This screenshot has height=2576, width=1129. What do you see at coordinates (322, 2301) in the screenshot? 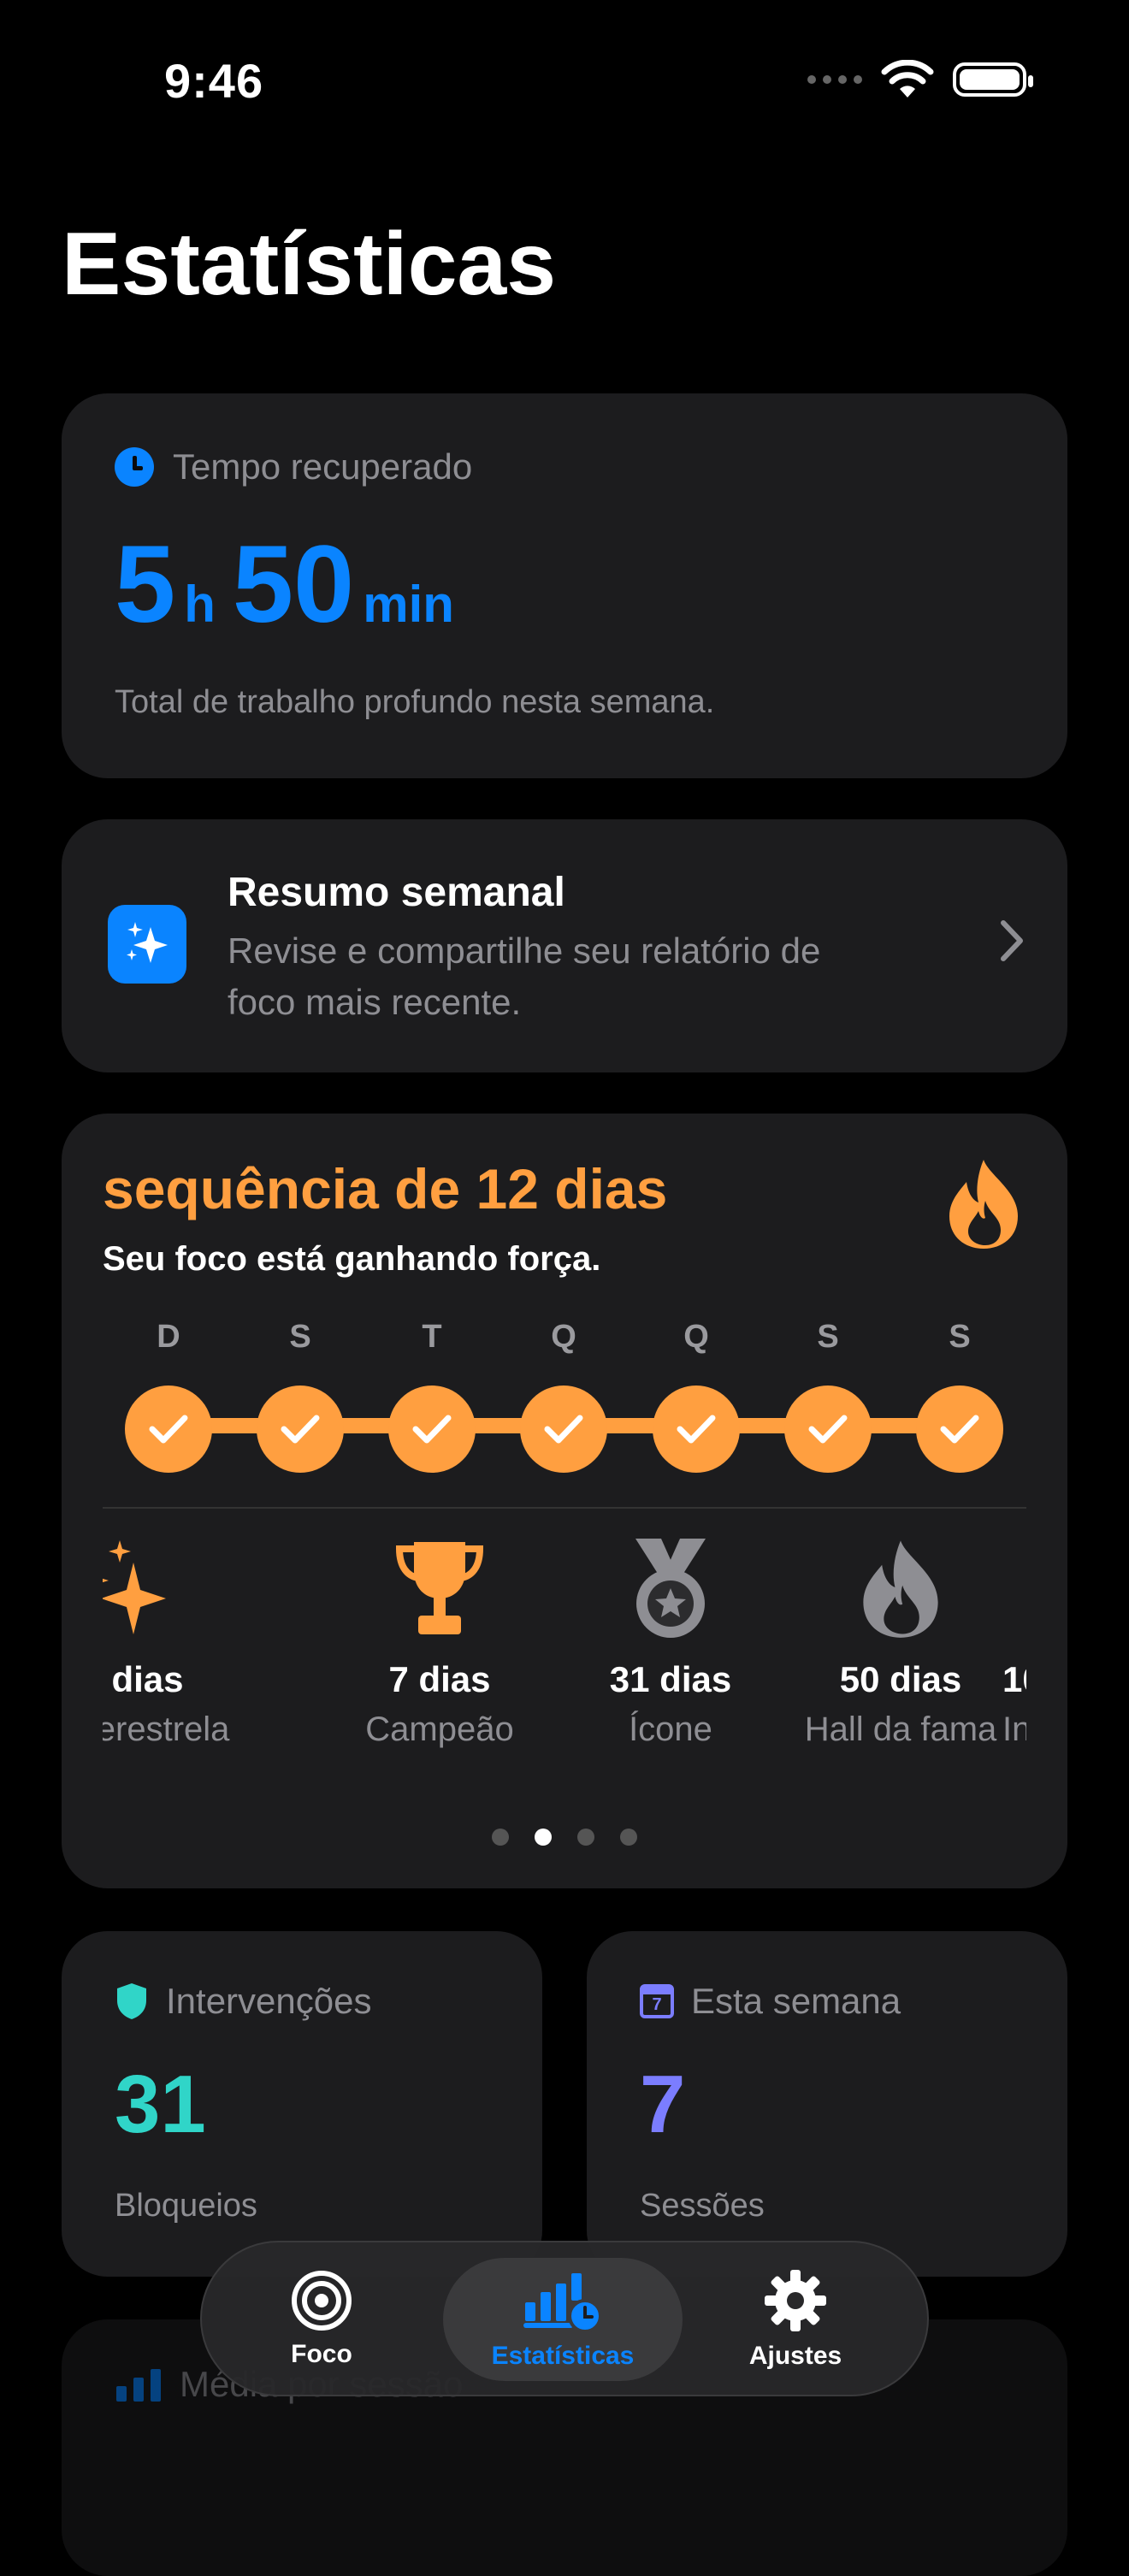
I see `target-icon` at bounding box center [322, 2301].